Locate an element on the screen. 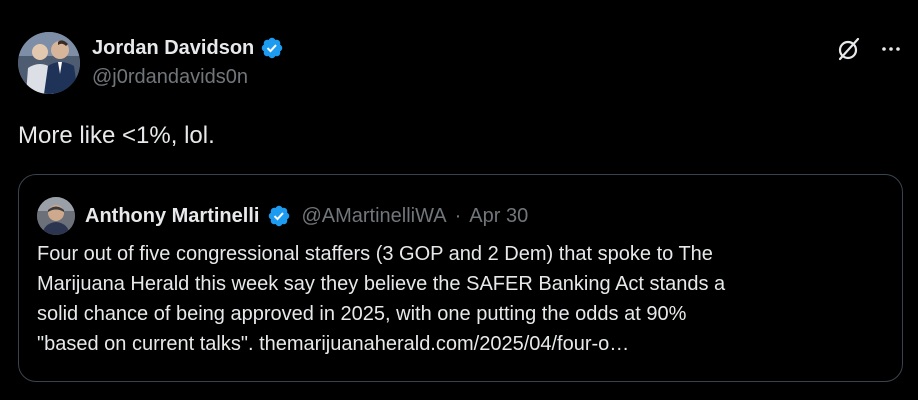 Image resolution: width=918 pixels, height=400 pixels. author-handle: @j0rdandavids0n is located at coordinates (170, 77).